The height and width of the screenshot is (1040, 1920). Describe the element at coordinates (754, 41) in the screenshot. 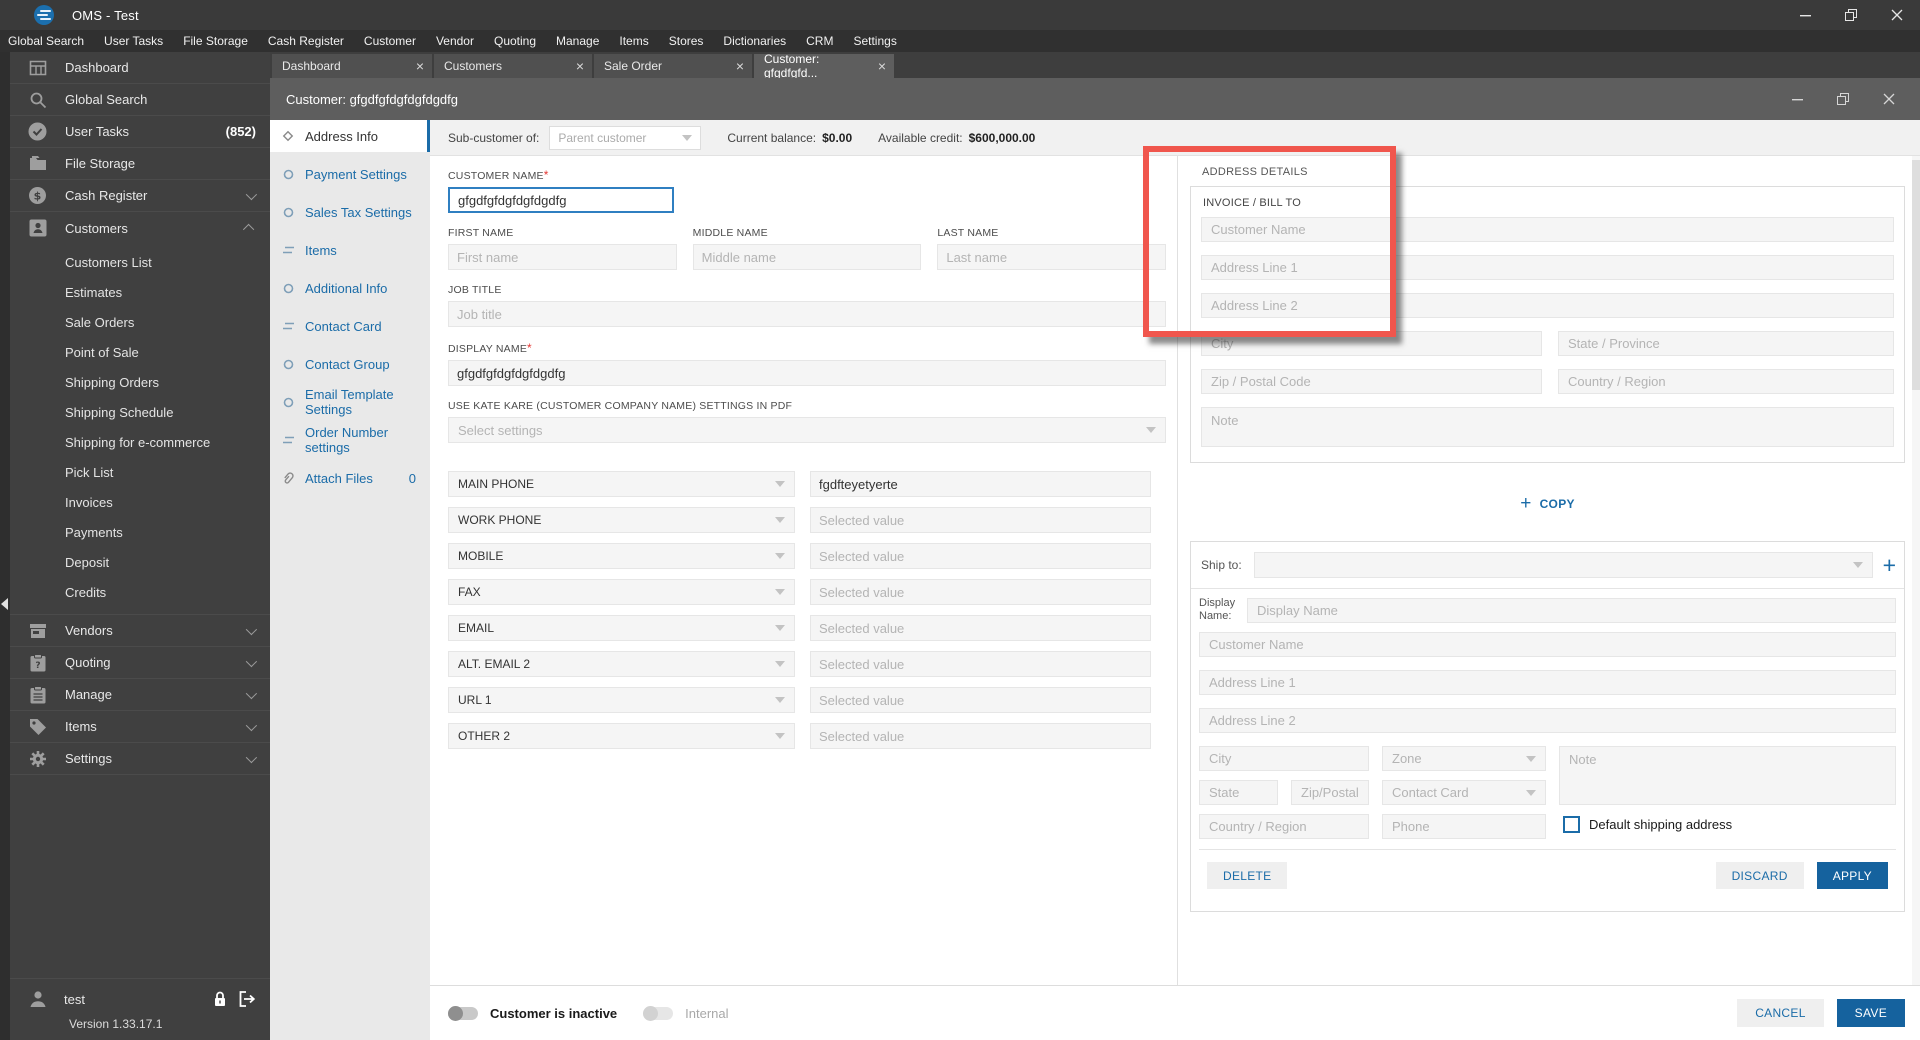

I see `menu-dictionaries: Dictionaries` at that location.